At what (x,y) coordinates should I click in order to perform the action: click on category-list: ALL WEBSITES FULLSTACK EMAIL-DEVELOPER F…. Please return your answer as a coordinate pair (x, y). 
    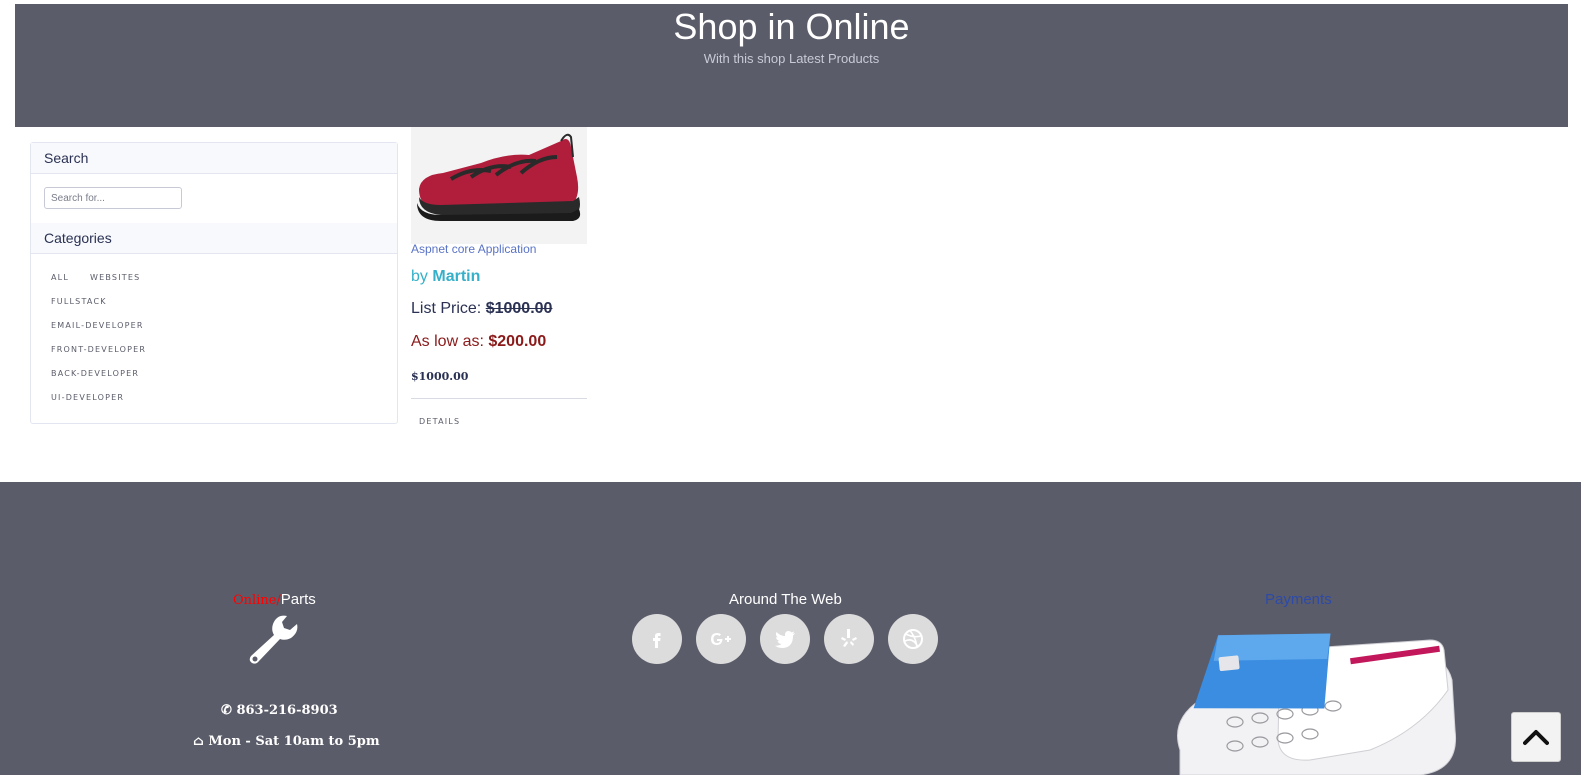
    Looking at the image, I should click on (214, 338).